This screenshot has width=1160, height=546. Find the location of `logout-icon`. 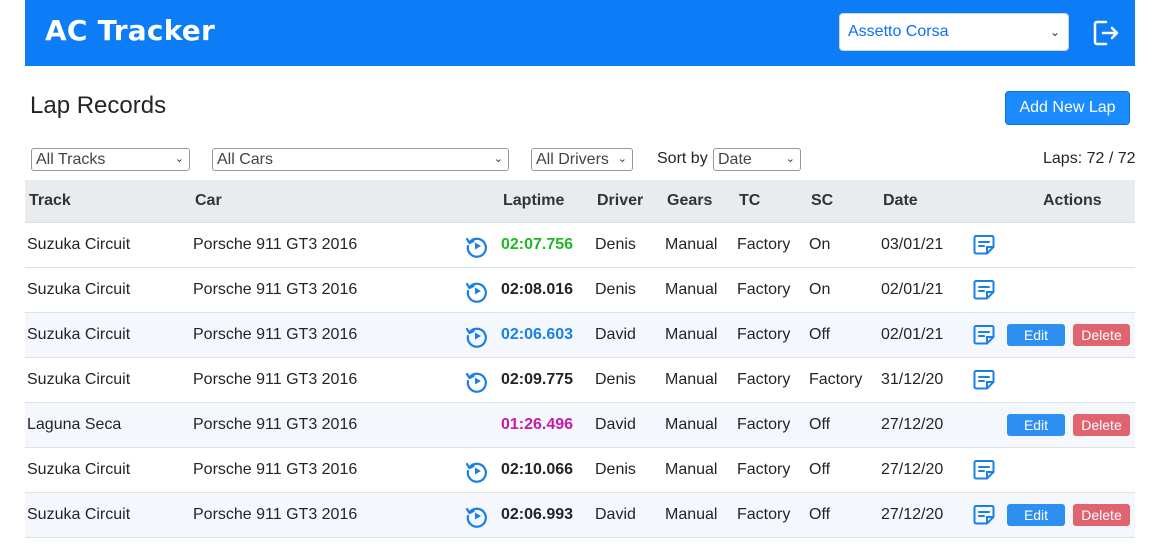

logout-icon is located at coordinates (1106, 33).